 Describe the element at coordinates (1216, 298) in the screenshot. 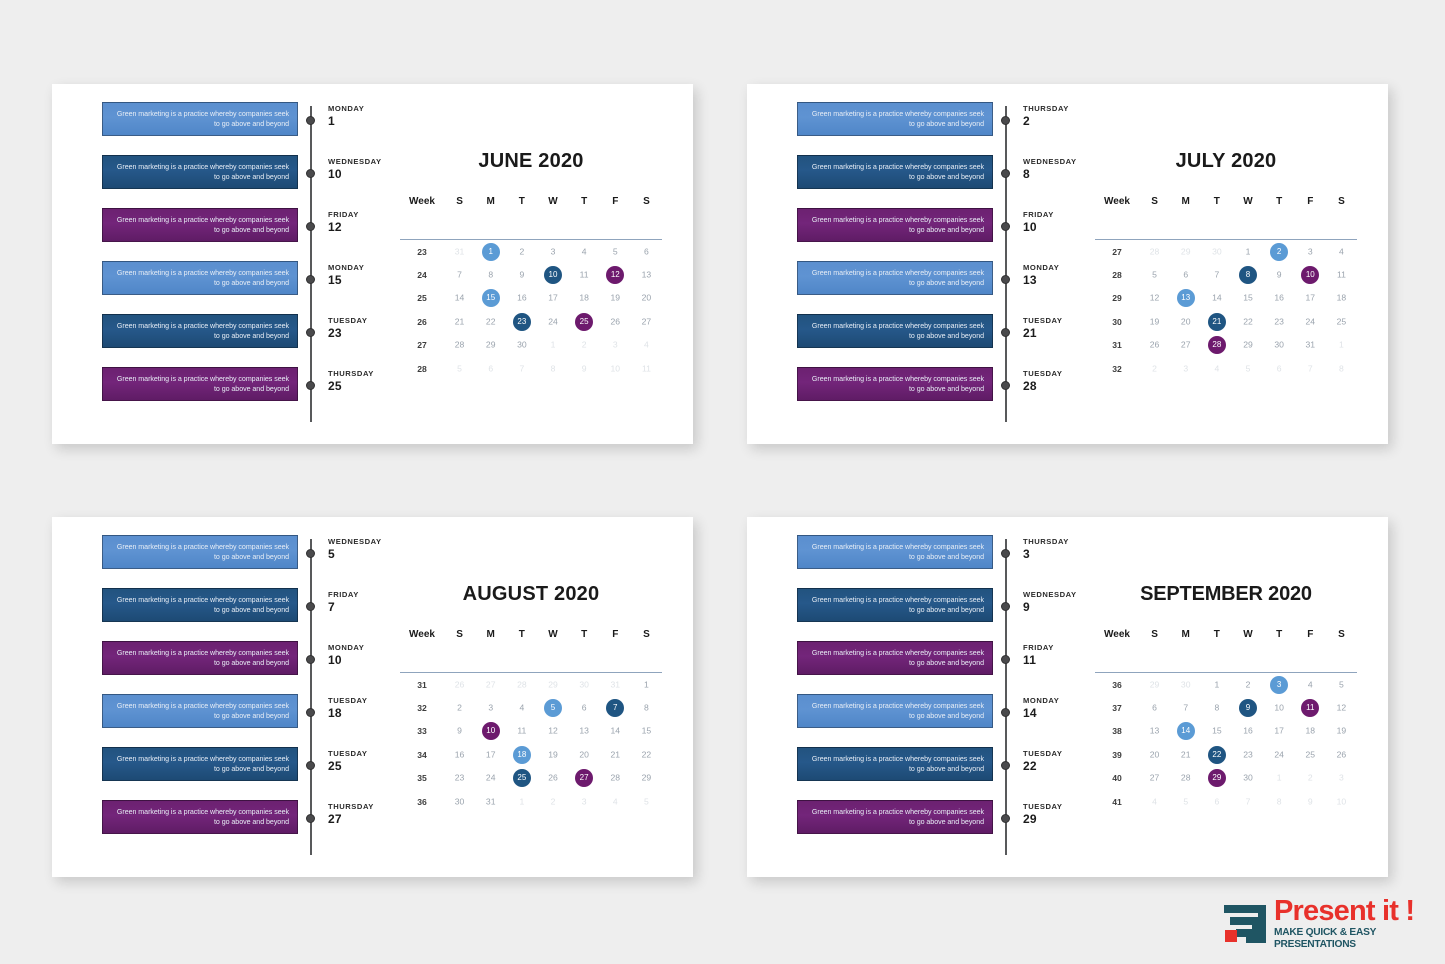

I see `calendar-day-cell: 14` at that location.